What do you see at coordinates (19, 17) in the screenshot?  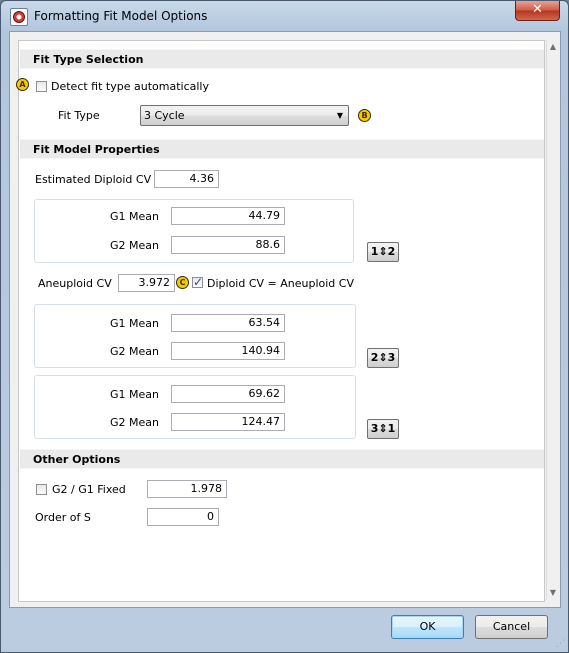 I see `app-logo-icon` at bounding box center [19, 17].